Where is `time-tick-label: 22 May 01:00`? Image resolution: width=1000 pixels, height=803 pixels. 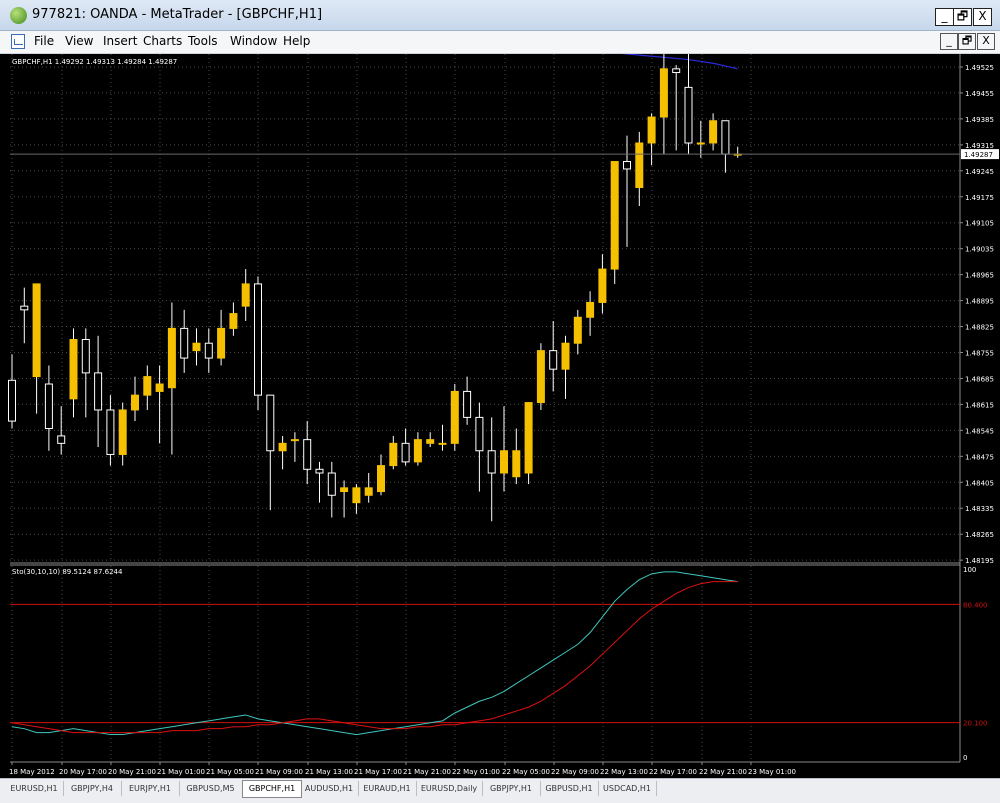
time-tick-label: 22 May 01:00 is located at coordinates (476, 772).